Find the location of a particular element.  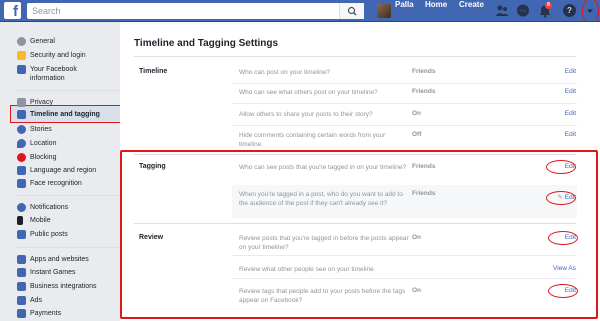

avatar is located at coordinates (384, 11).